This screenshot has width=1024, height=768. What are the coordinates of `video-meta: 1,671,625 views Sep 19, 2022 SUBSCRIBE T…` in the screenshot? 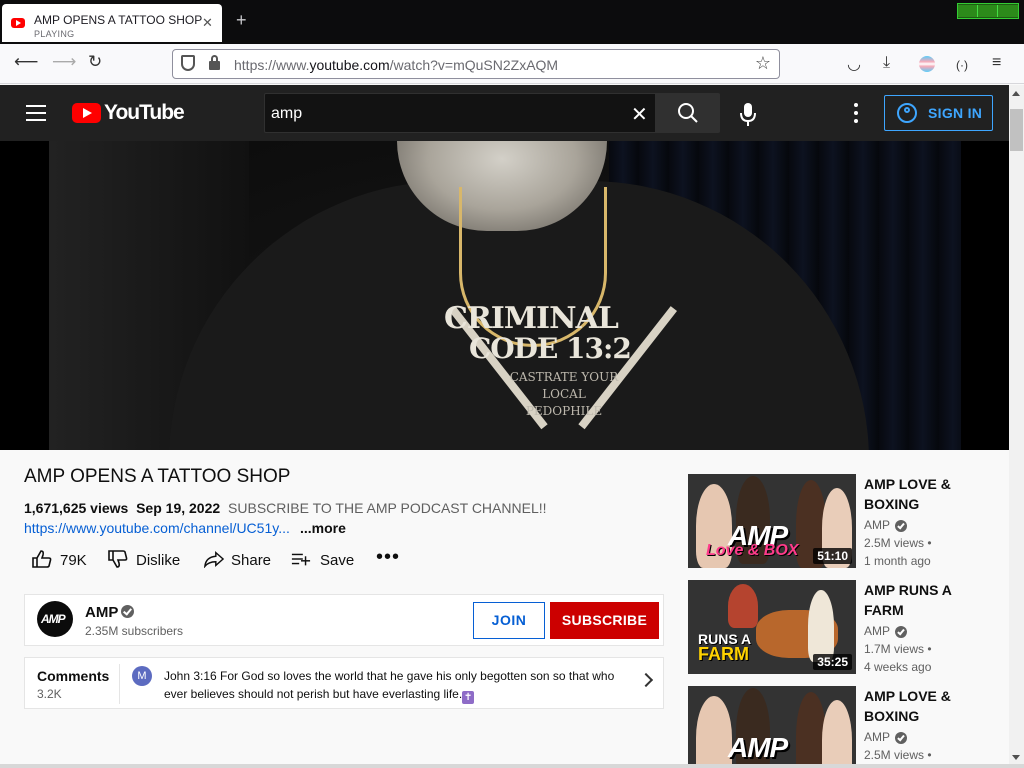 It's located at (285, 508).